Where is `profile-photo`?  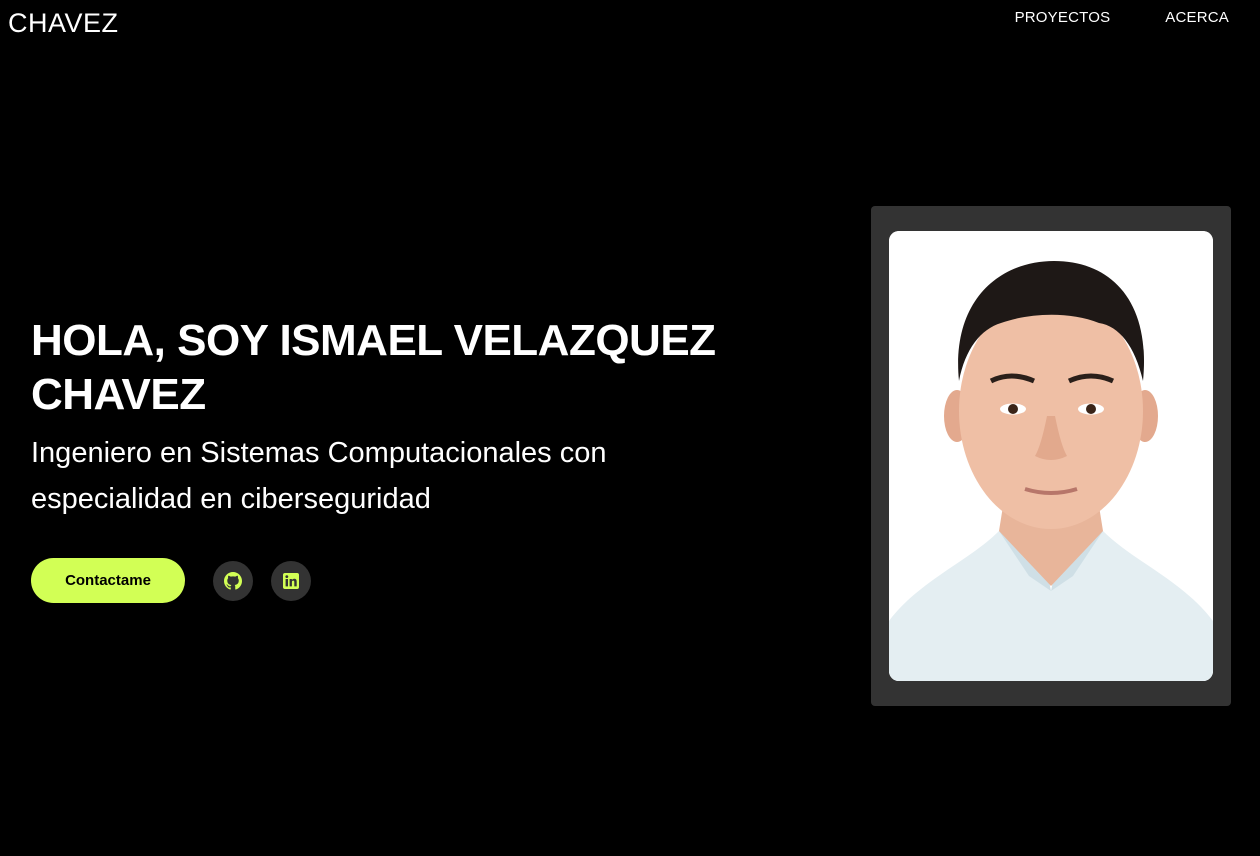
profile-photo is located at coordinates (1051, 456).